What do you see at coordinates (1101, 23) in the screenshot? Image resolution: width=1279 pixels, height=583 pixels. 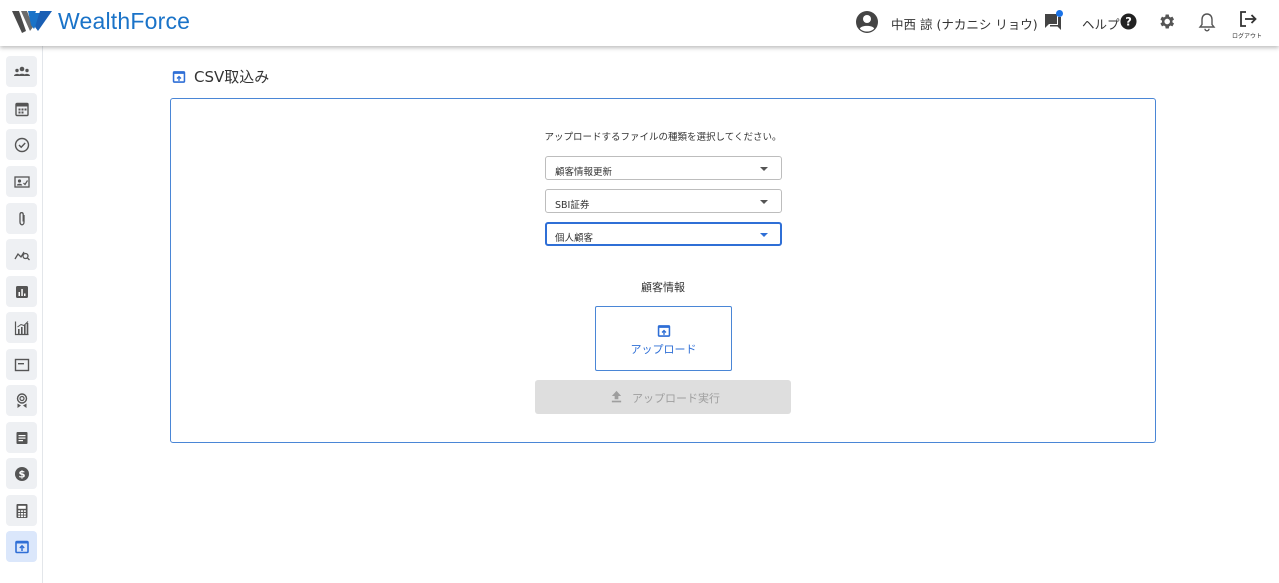 I see `help-label: ヘルプ` at bounding box center [1101, 23].